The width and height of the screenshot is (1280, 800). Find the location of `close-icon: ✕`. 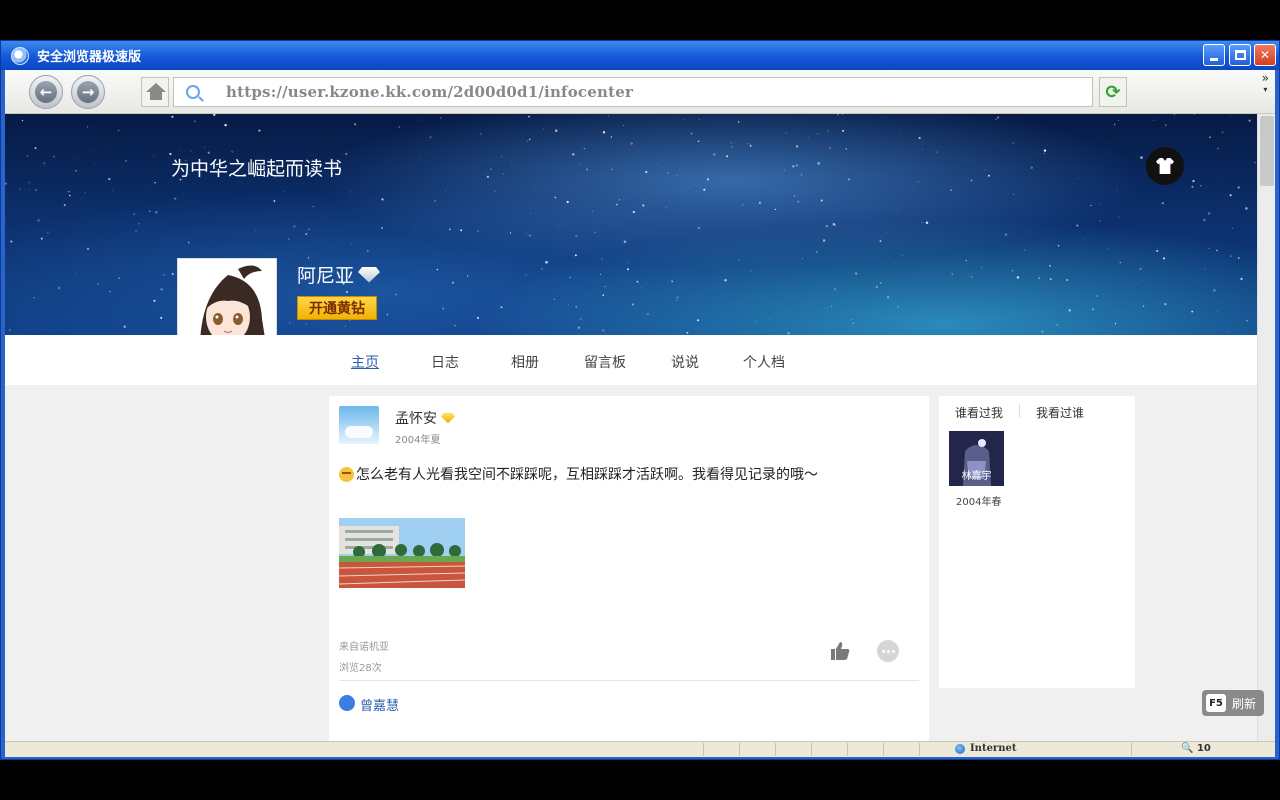

close-icon: ✕ is located at coordinates (1265, 55).